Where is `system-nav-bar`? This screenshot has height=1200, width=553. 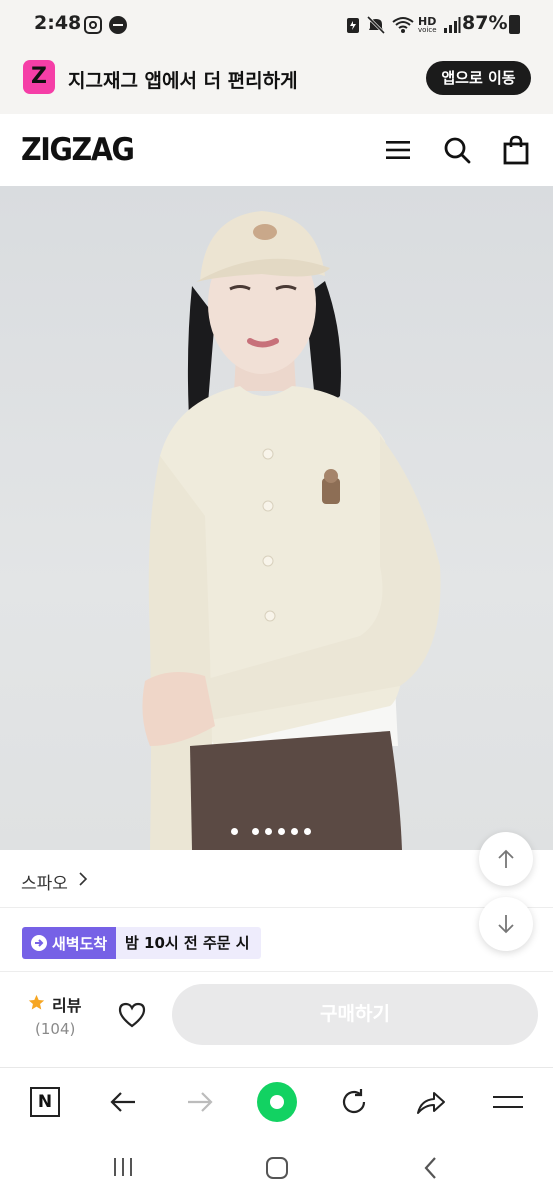
system-nav-bar is located at coordinates (276, 1169).